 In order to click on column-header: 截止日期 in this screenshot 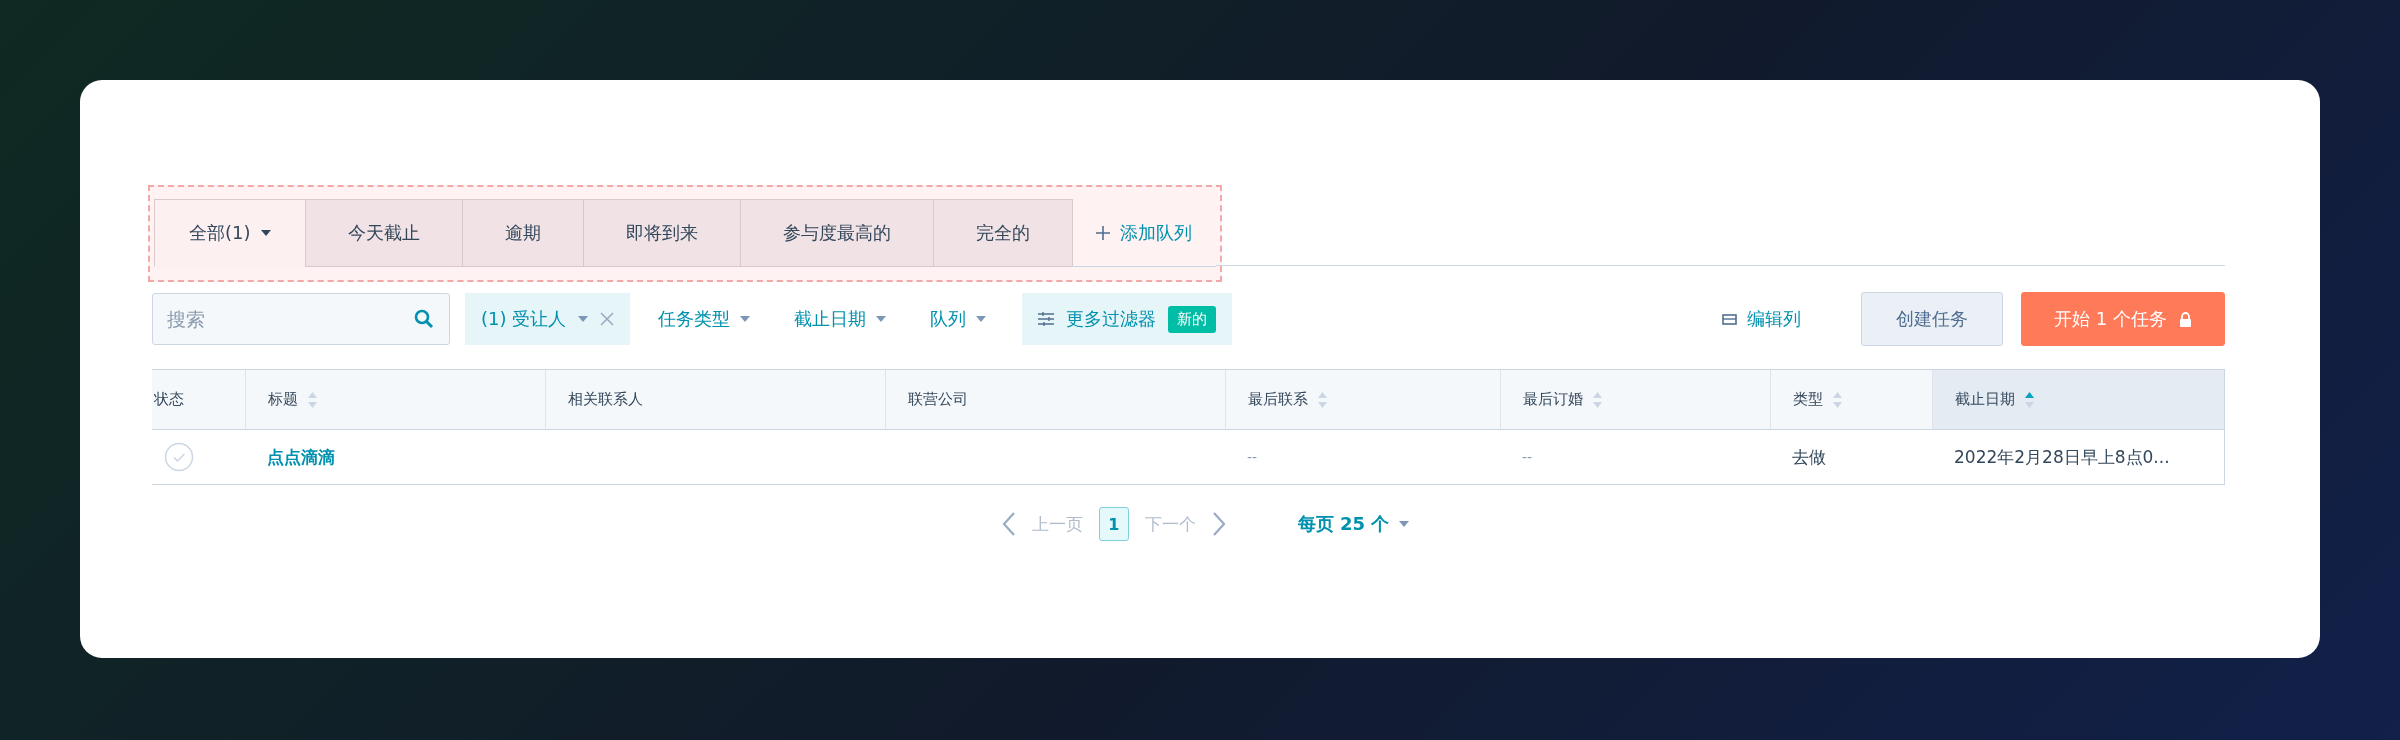, I will do `click(2078, 400)`.